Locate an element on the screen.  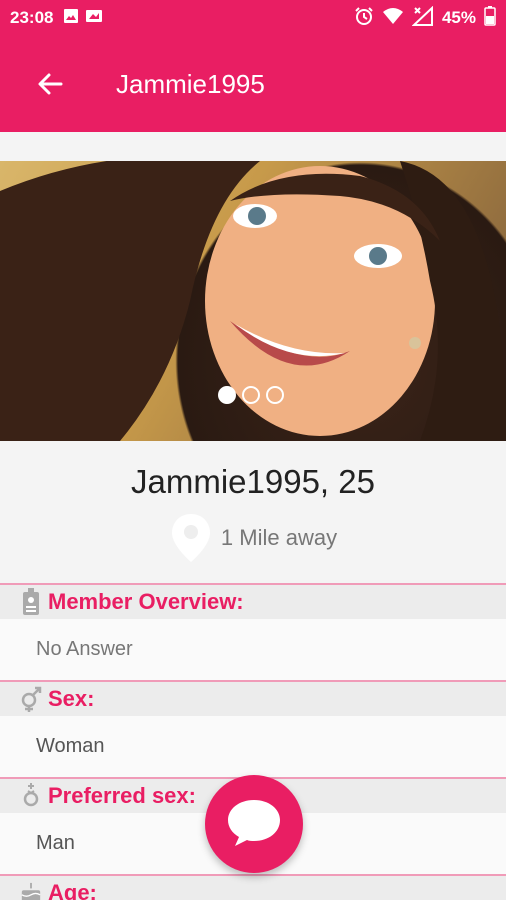
photo-pager is located at coordinates (251, 395).